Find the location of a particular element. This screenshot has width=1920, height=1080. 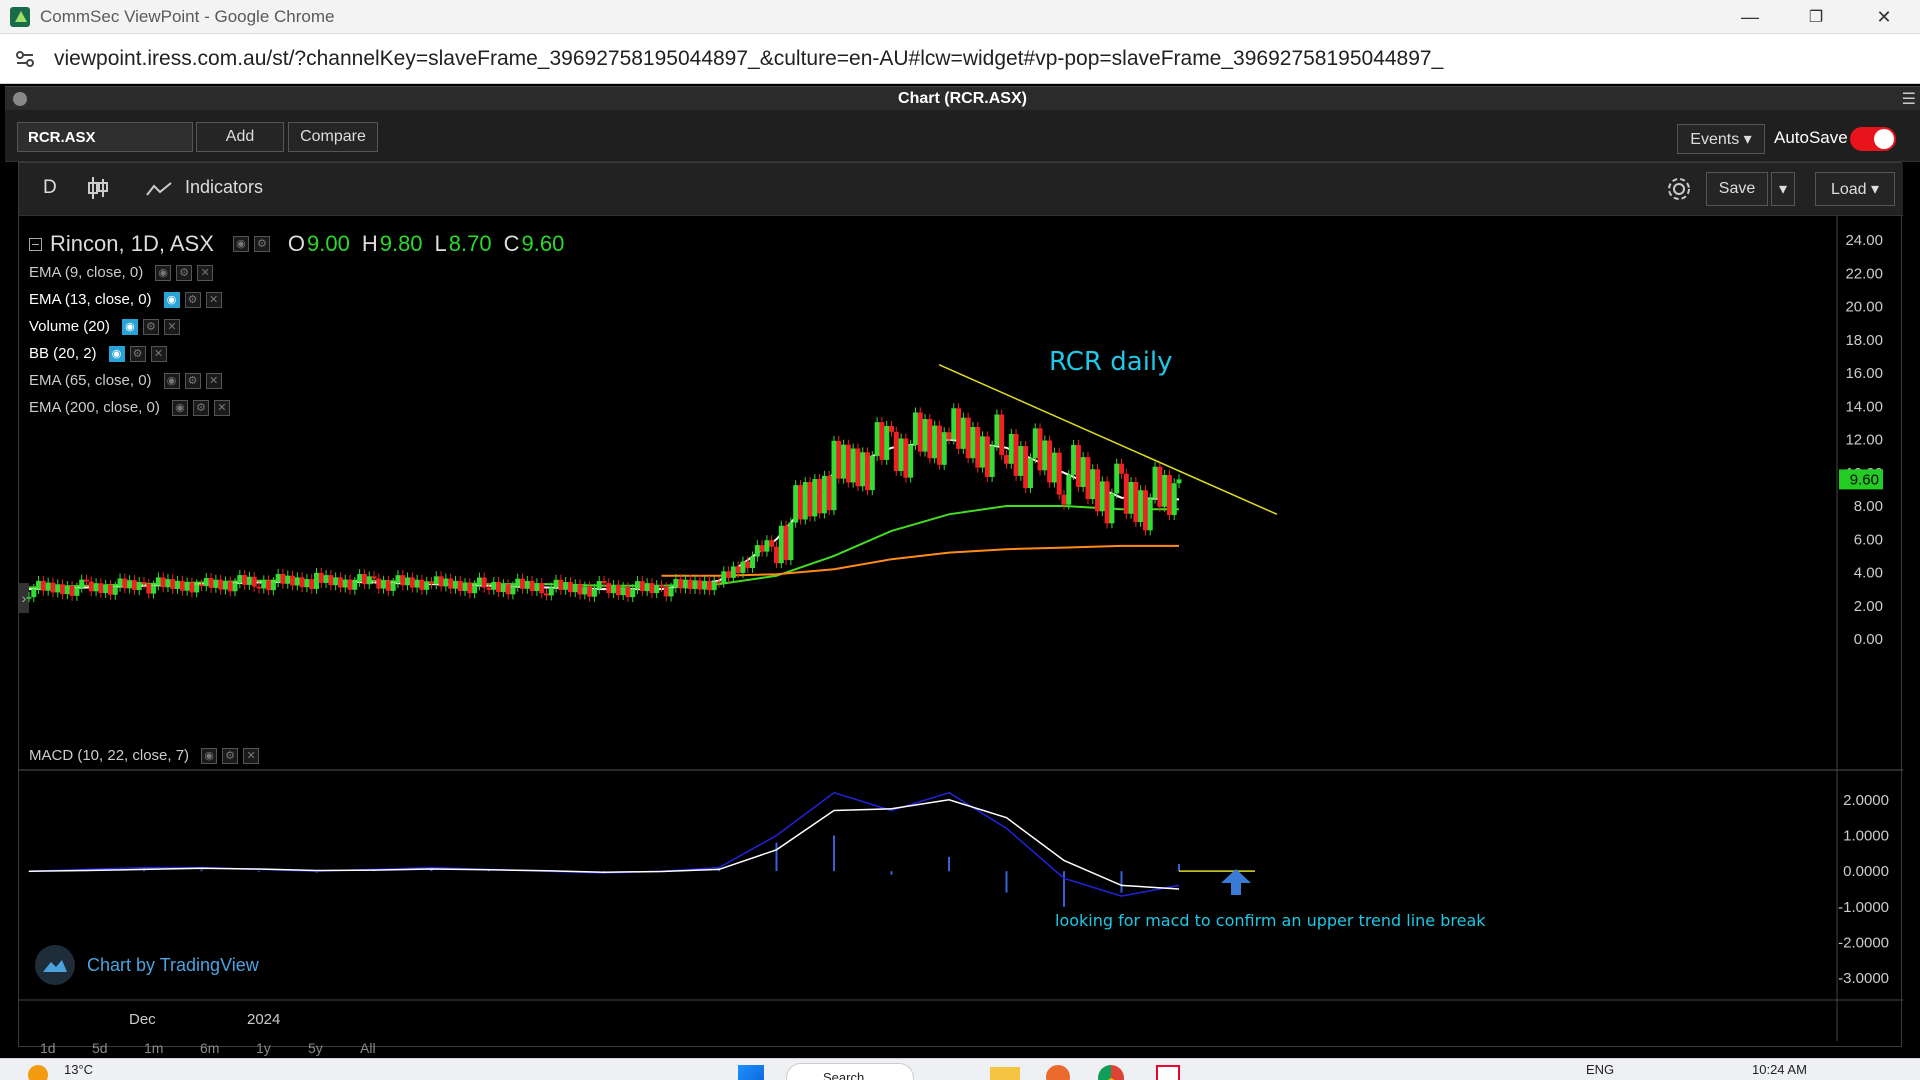

interval-selector: D is located at coordinates (50, 188).